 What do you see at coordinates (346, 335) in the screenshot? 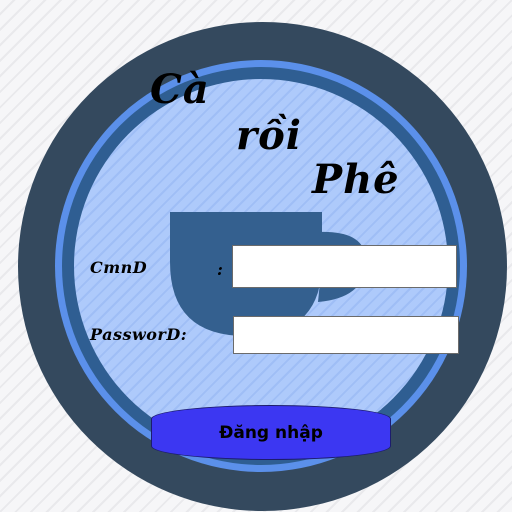
I see `password-input` at bounding box center [346, 335].